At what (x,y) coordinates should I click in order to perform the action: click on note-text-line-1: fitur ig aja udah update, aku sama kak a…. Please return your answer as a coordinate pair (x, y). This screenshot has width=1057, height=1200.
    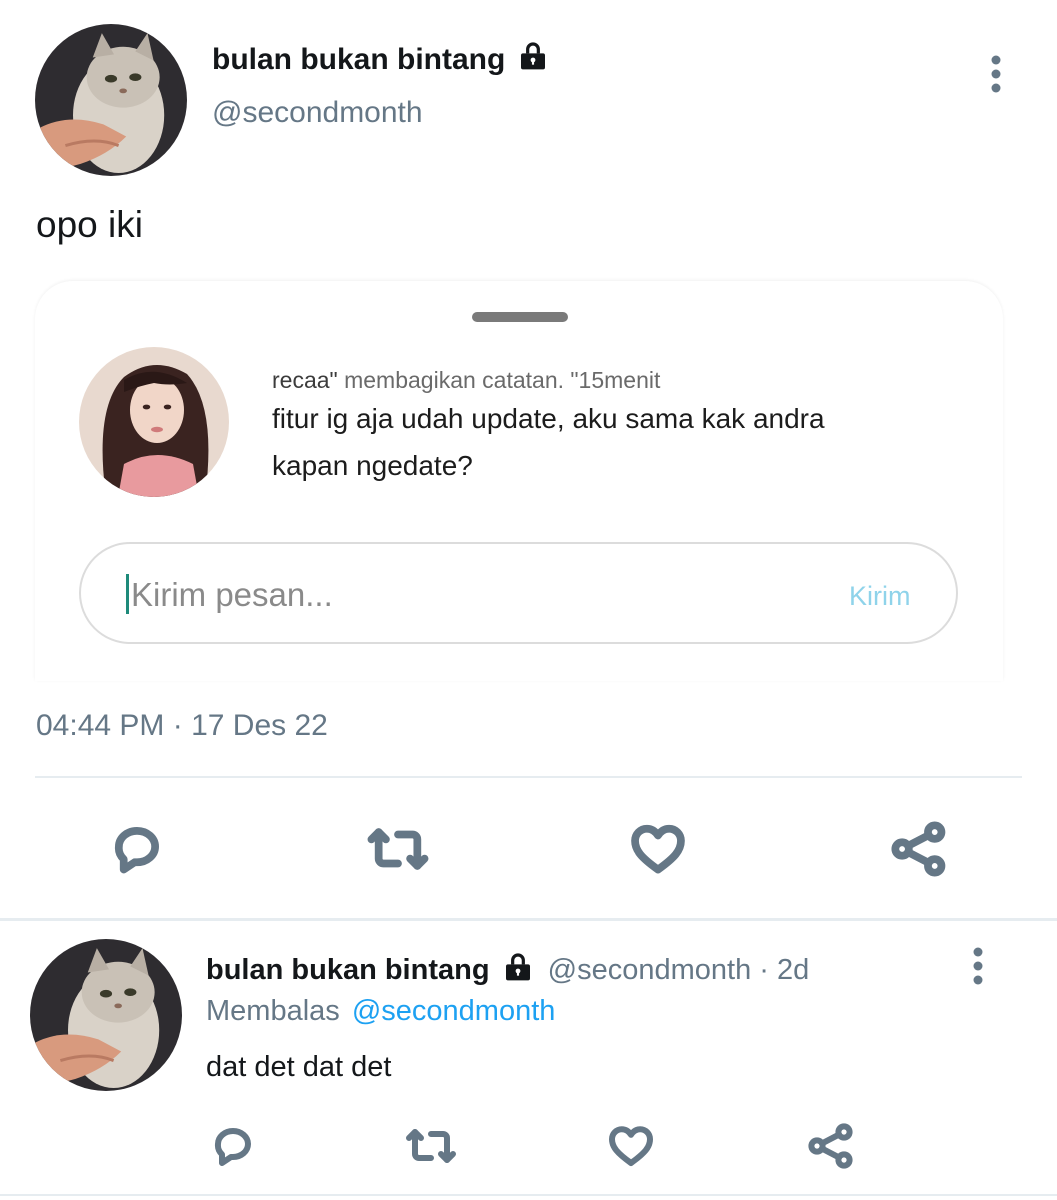
    Looking at the image, I should click on (548, 418).